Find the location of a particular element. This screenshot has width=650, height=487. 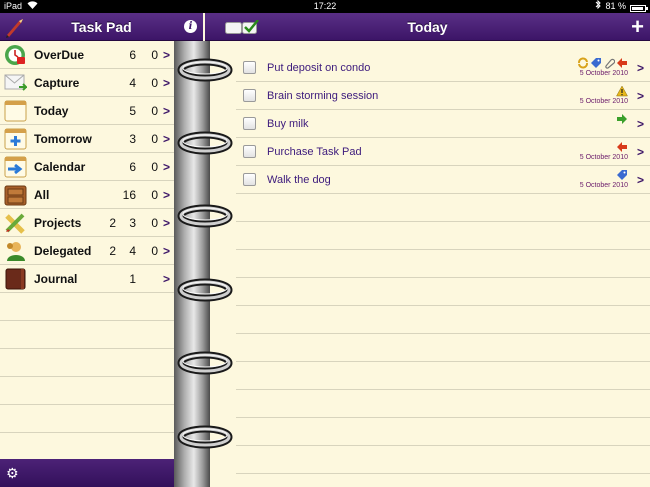

sidebar-item-label: Delegated is located at coordinates (63, 251).